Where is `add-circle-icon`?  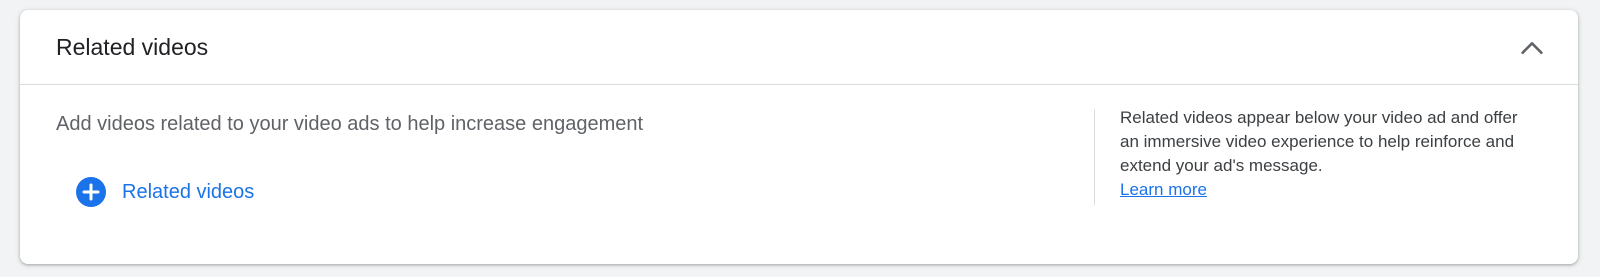 add-circle-icon is located at coordinates (91, 192).